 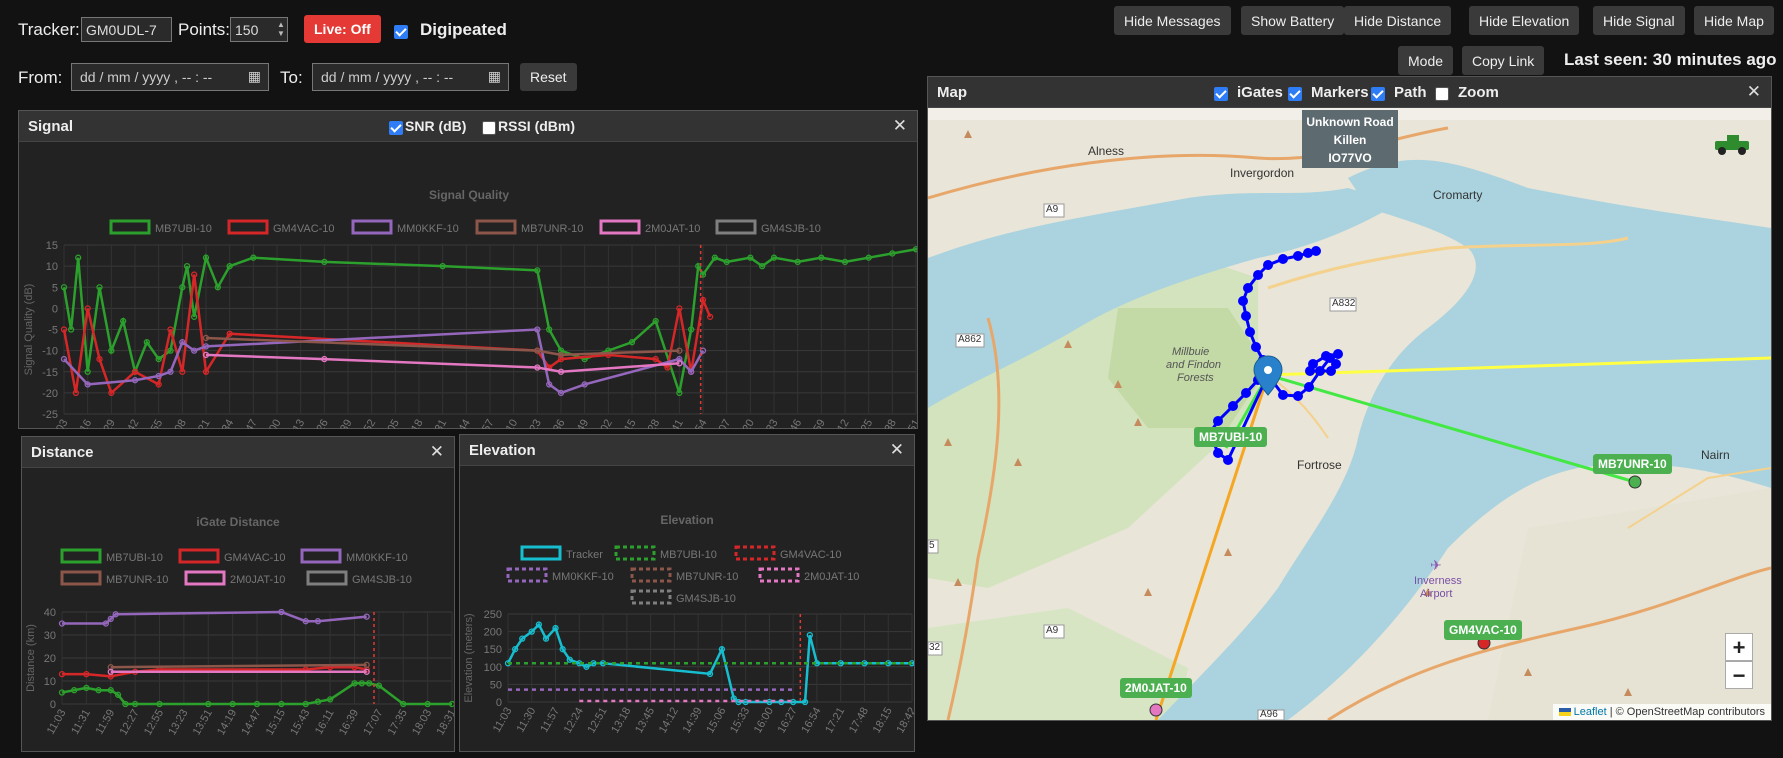 What do you see at coordinates (1442, 94) in the screenshot?
I see `zoom-checkbox` at bounding box center [1442, 94].